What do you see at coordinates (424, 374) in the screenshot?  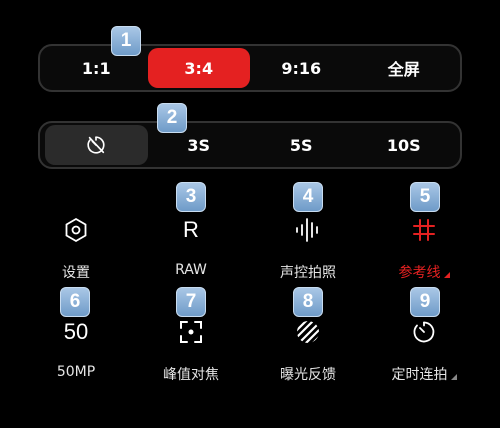 I see `timer-burst-label: 定时连拍` at bounding box center [424, 374].